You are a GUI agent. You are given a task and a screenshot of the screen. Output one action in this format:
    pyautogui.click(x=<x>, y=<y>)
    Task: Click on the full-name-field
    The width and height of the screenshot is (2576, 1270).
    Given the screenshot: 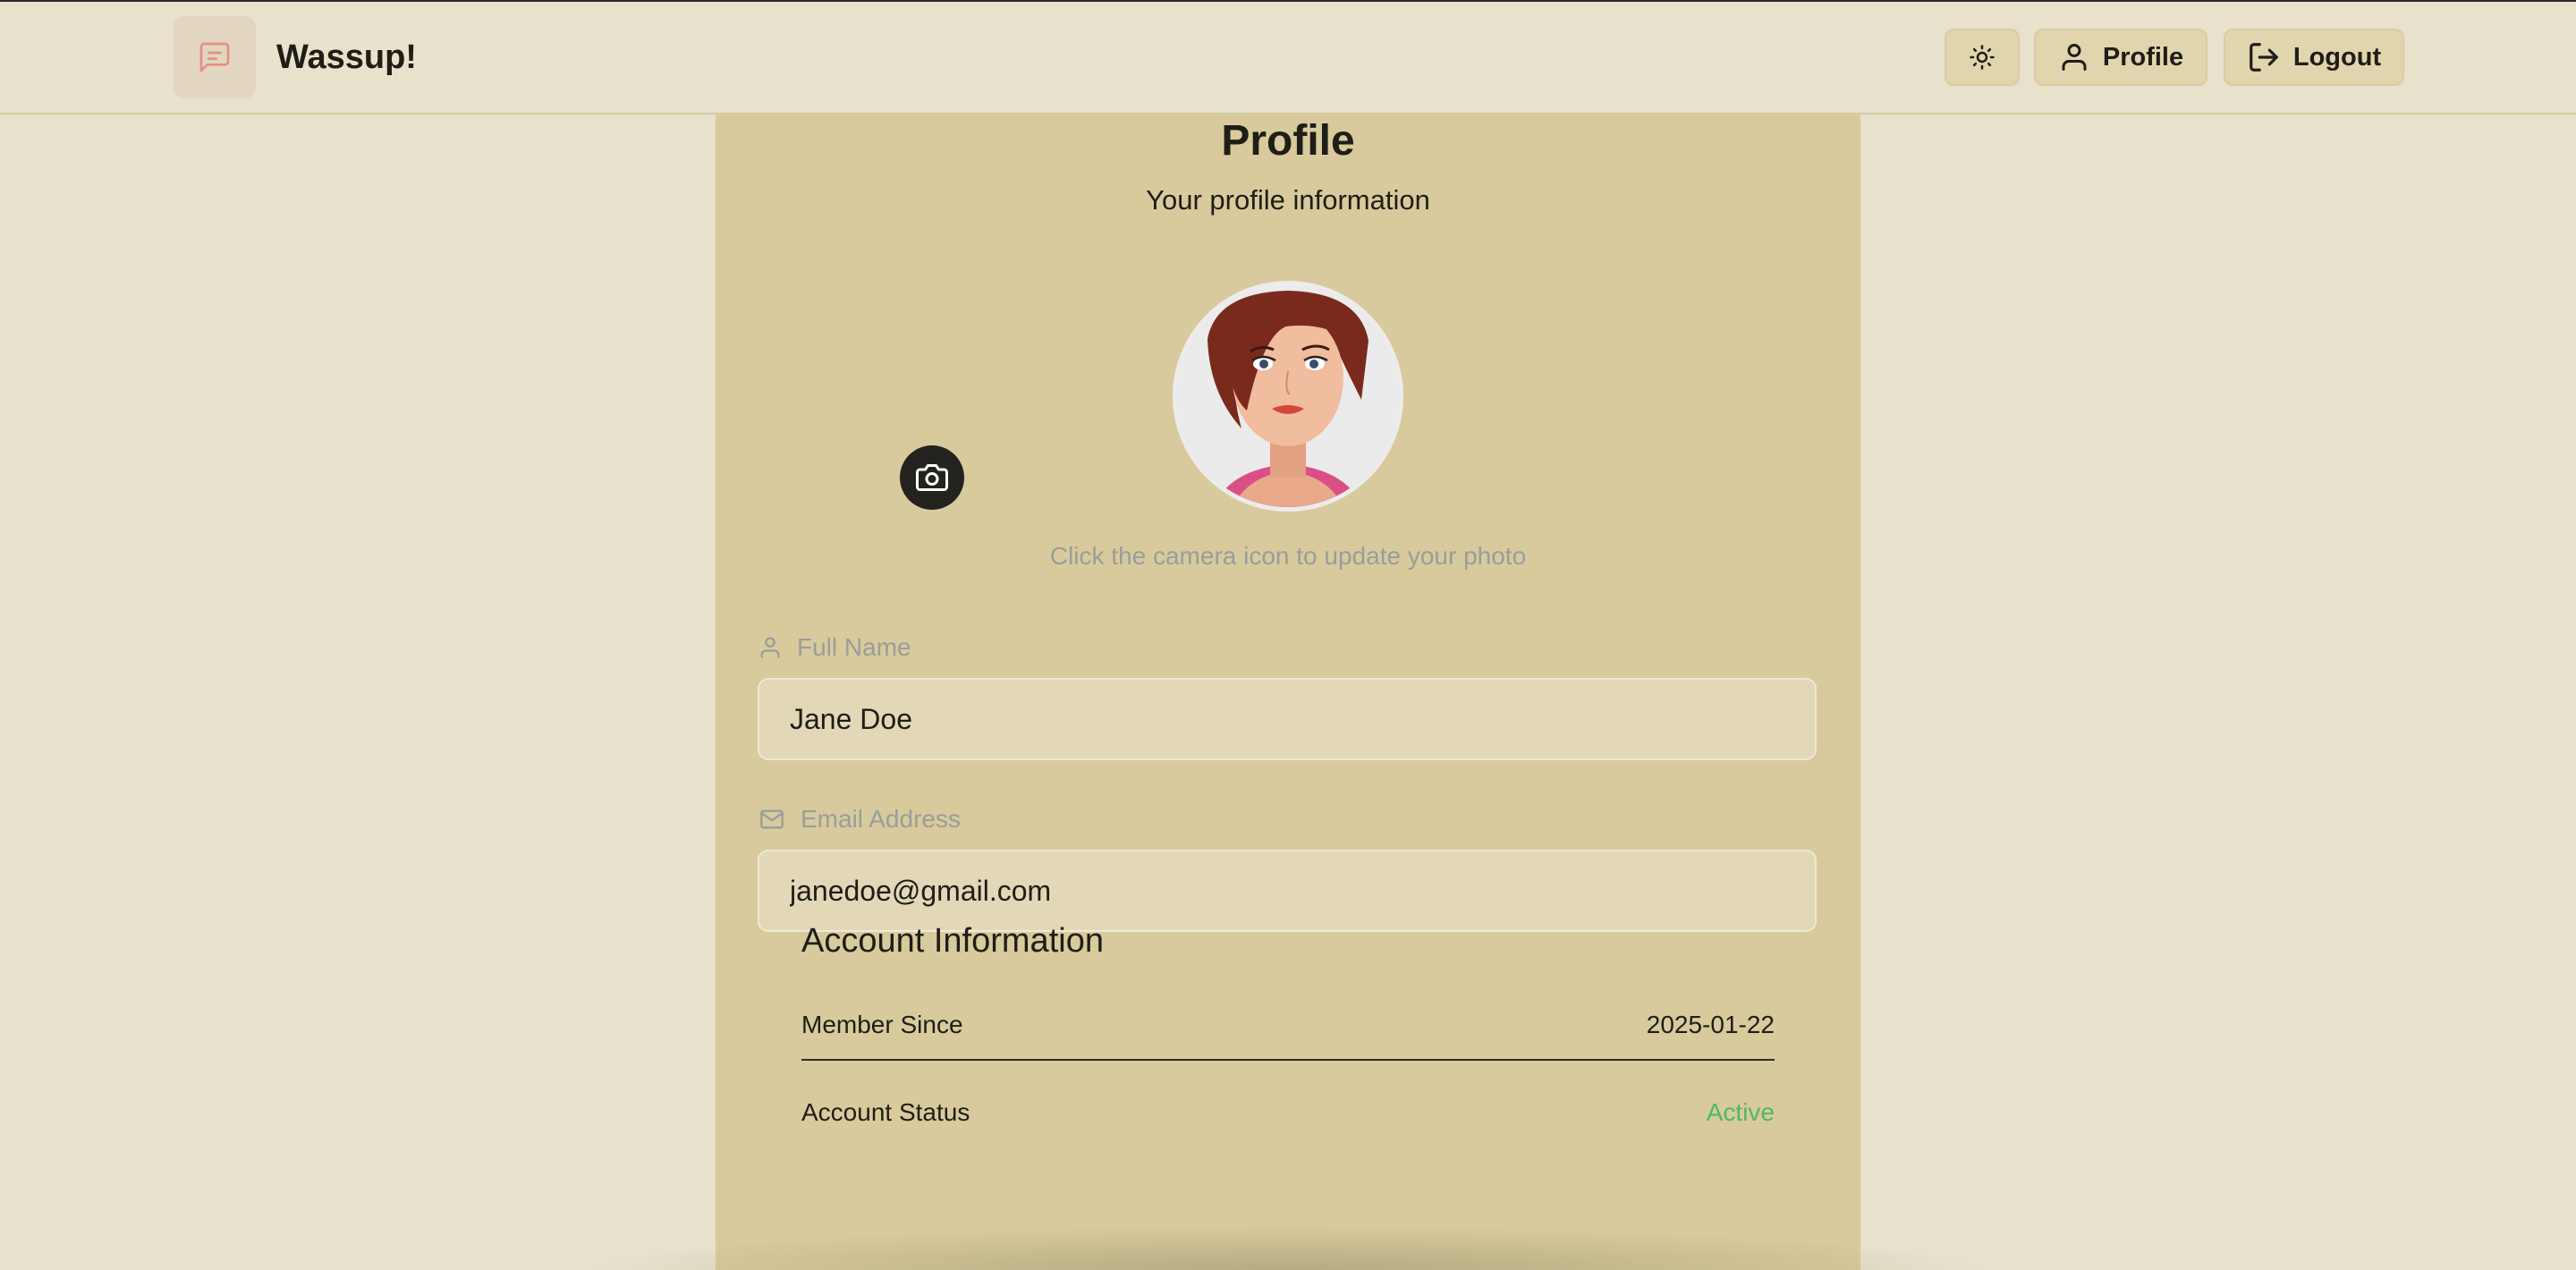 What is the action you would take?
    pyautogui.click(x=1287, y=719)
    